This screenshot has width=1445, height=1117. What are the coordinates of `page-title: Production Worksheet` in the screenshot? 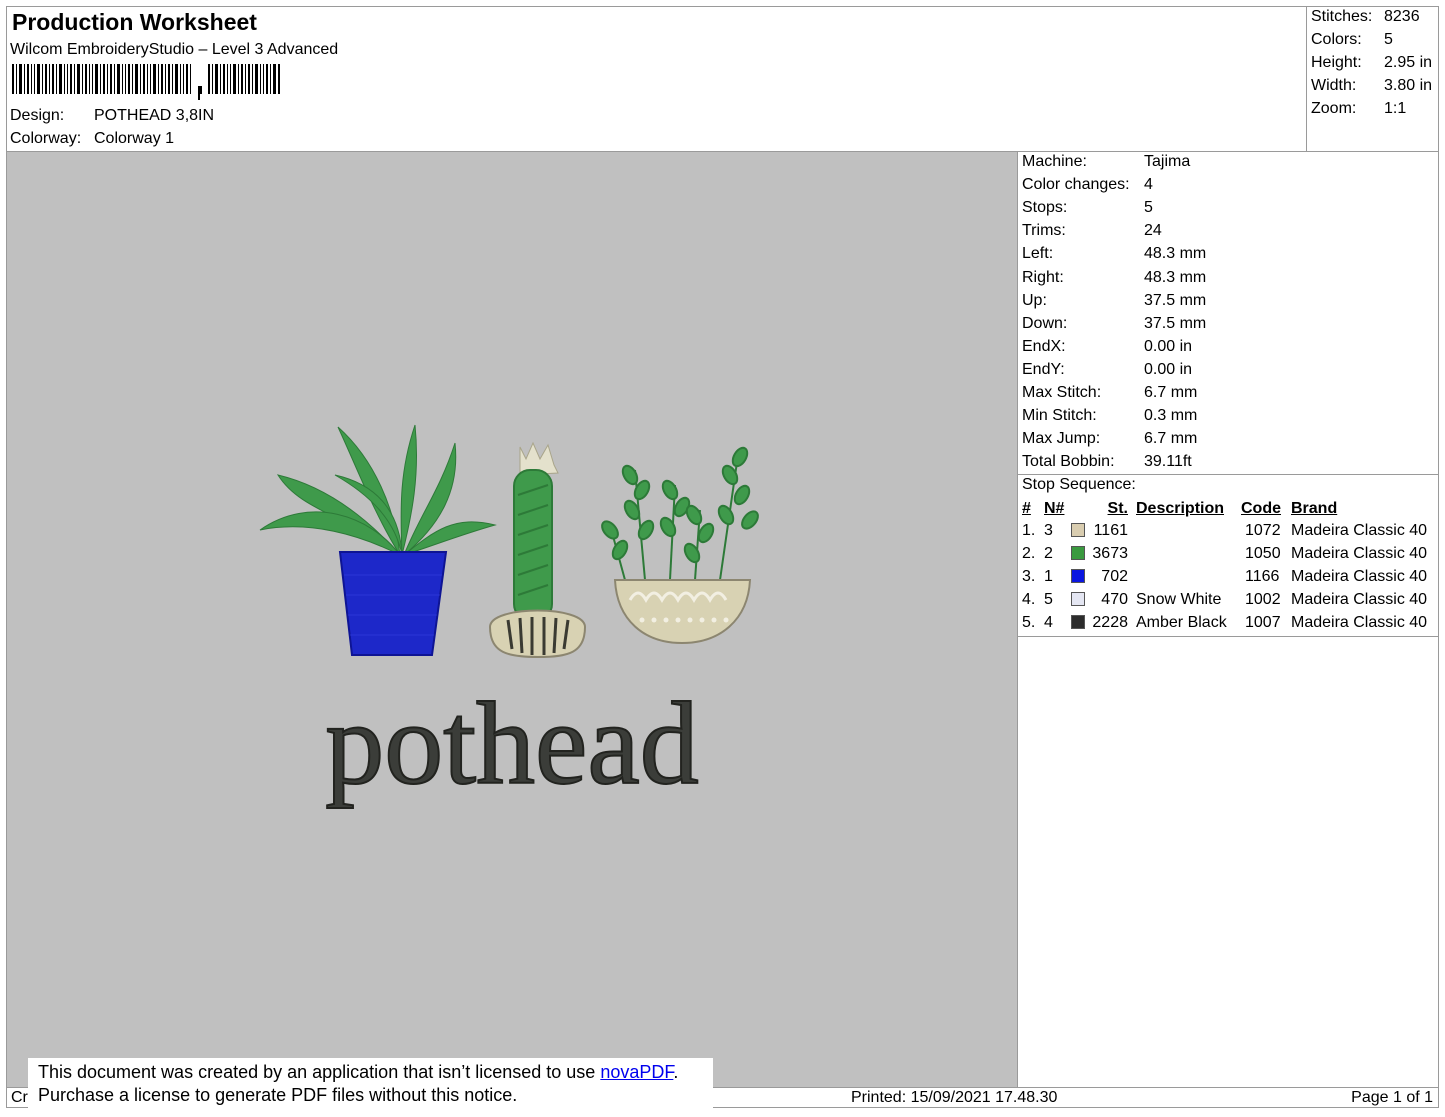 It's located at (134, 22).